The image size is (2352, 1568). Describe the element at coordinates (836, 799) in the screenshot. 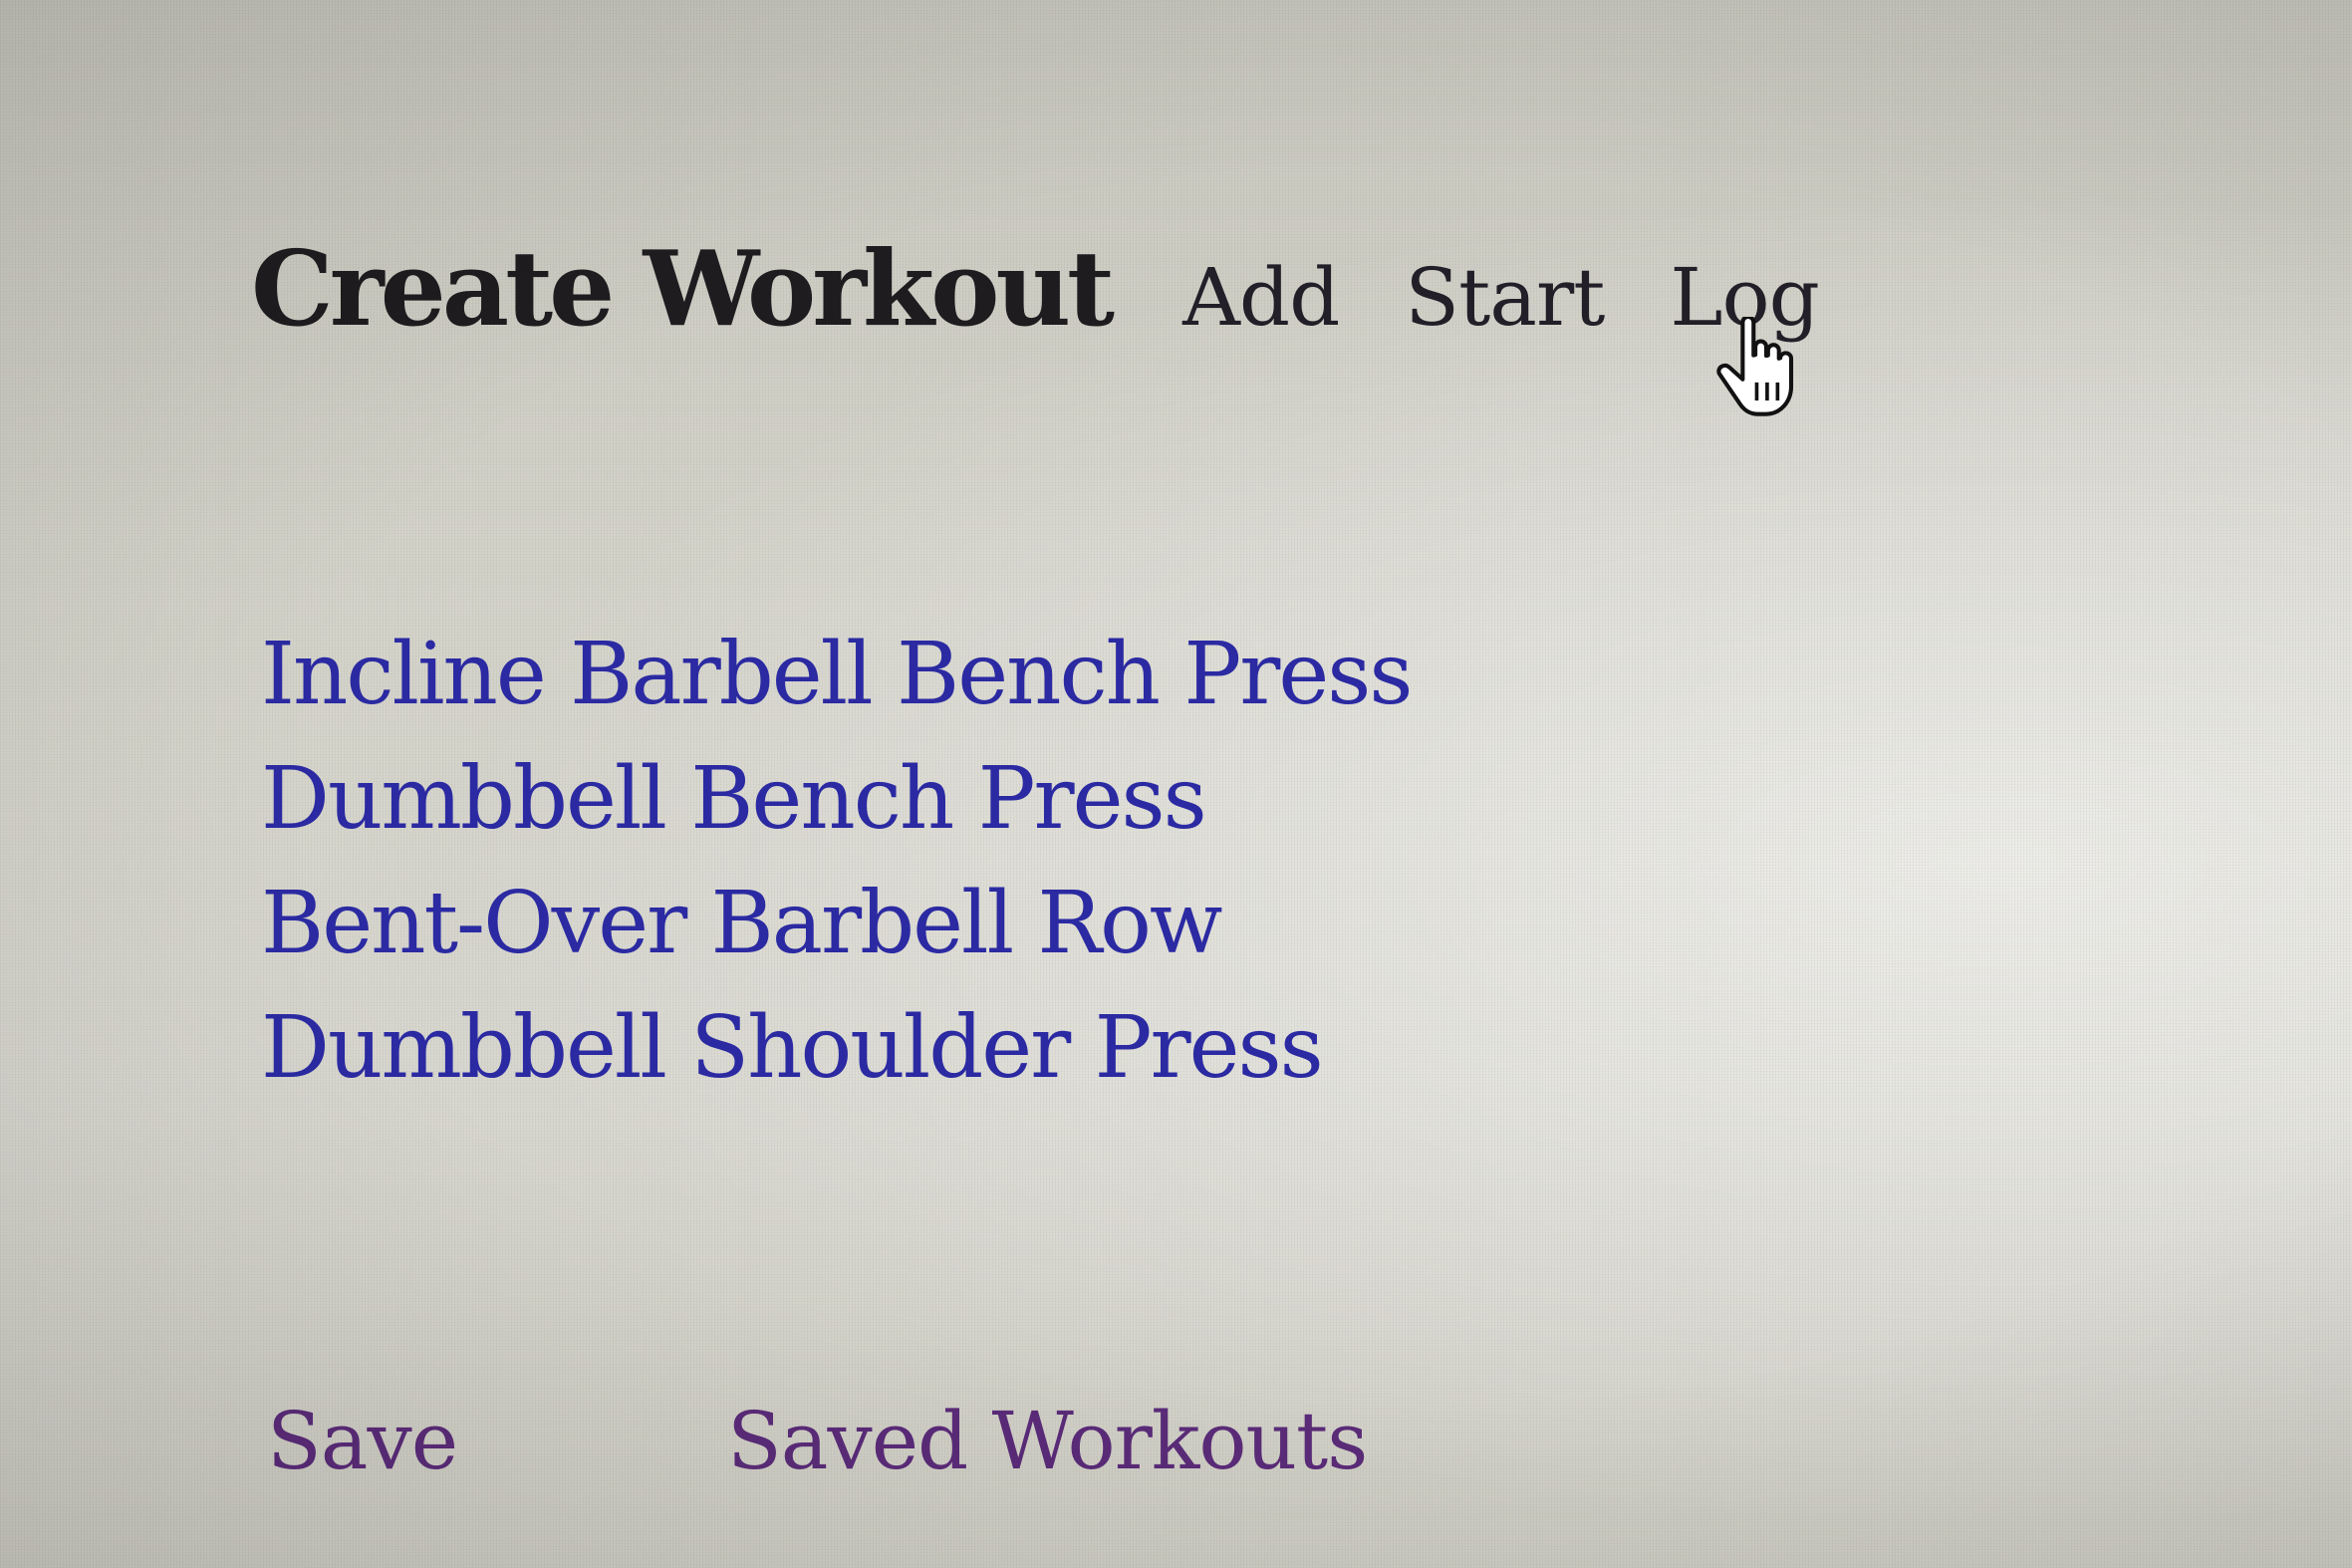

I see `exercise-item-dumbbell-bench-press: Dumbbell Bench Press` at that location.